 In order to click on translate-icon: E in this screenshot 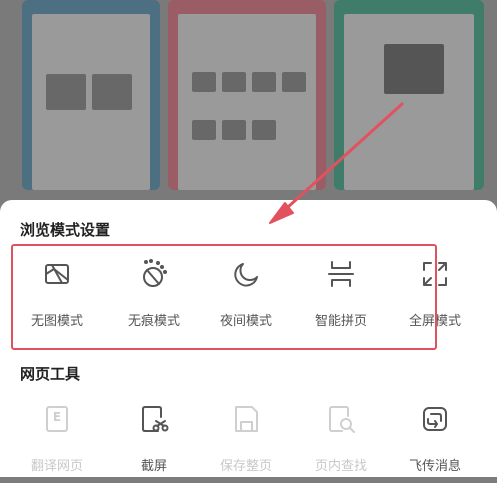, I will do `click(57, 419)`.